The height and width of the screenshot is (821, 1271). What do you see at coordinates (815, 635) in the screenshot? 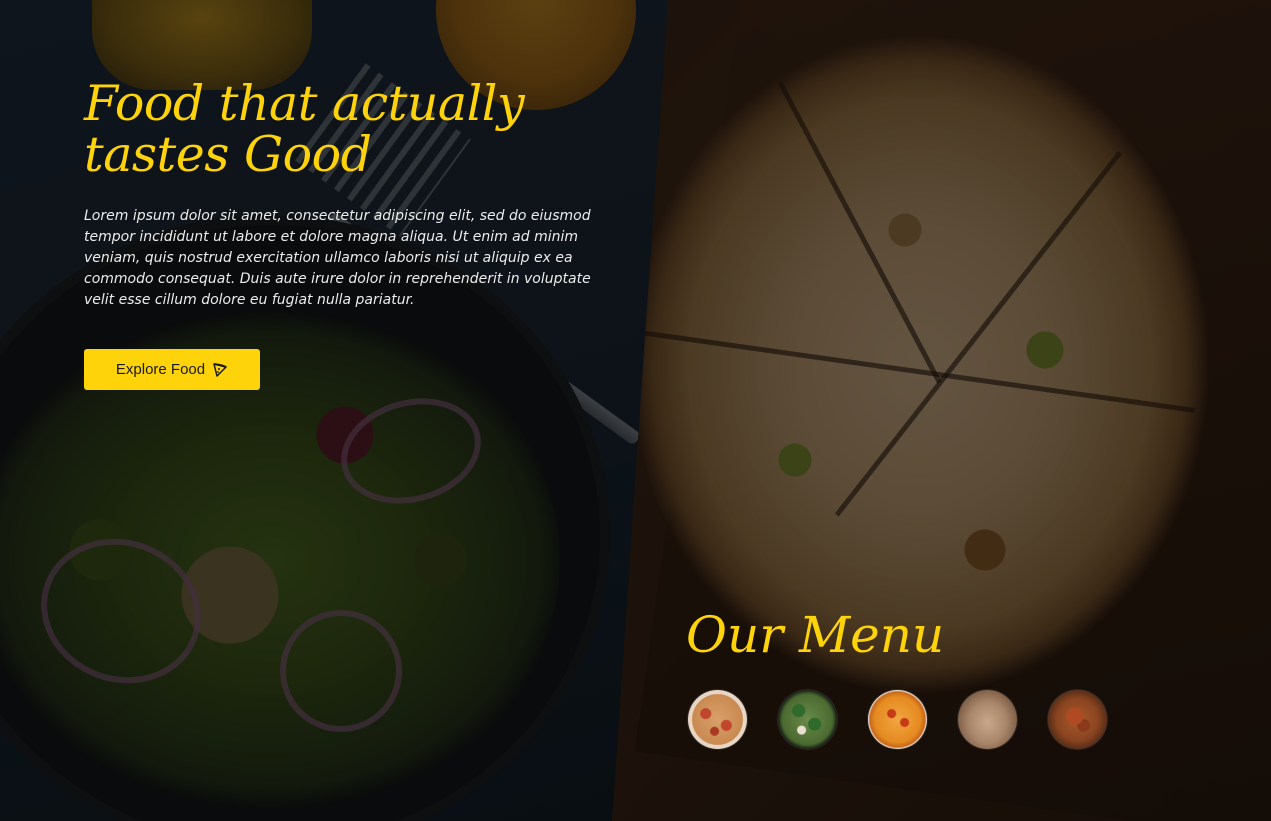
I see `menu-title: Our Menu` at bounding box center [815, 635].